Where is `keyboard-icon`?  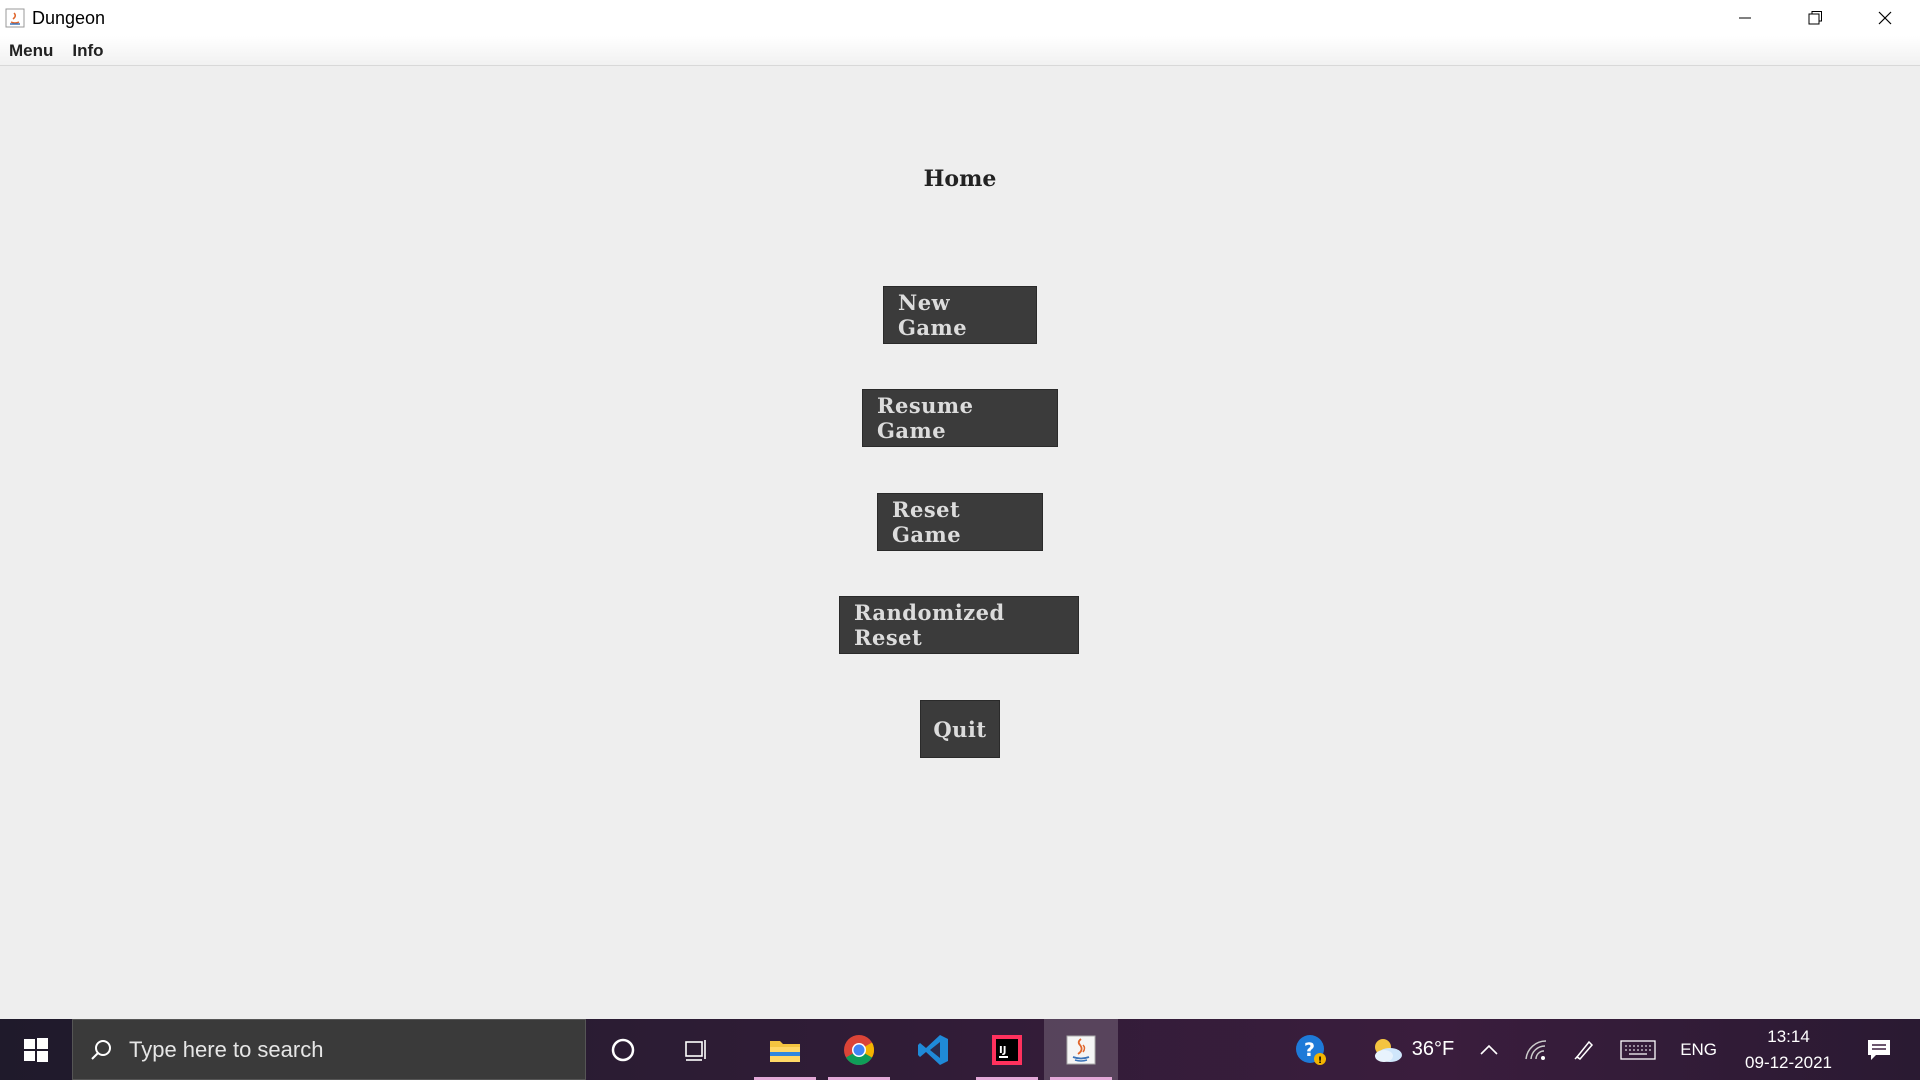
keyboard-icon is located at coordinates (1638, 1049).